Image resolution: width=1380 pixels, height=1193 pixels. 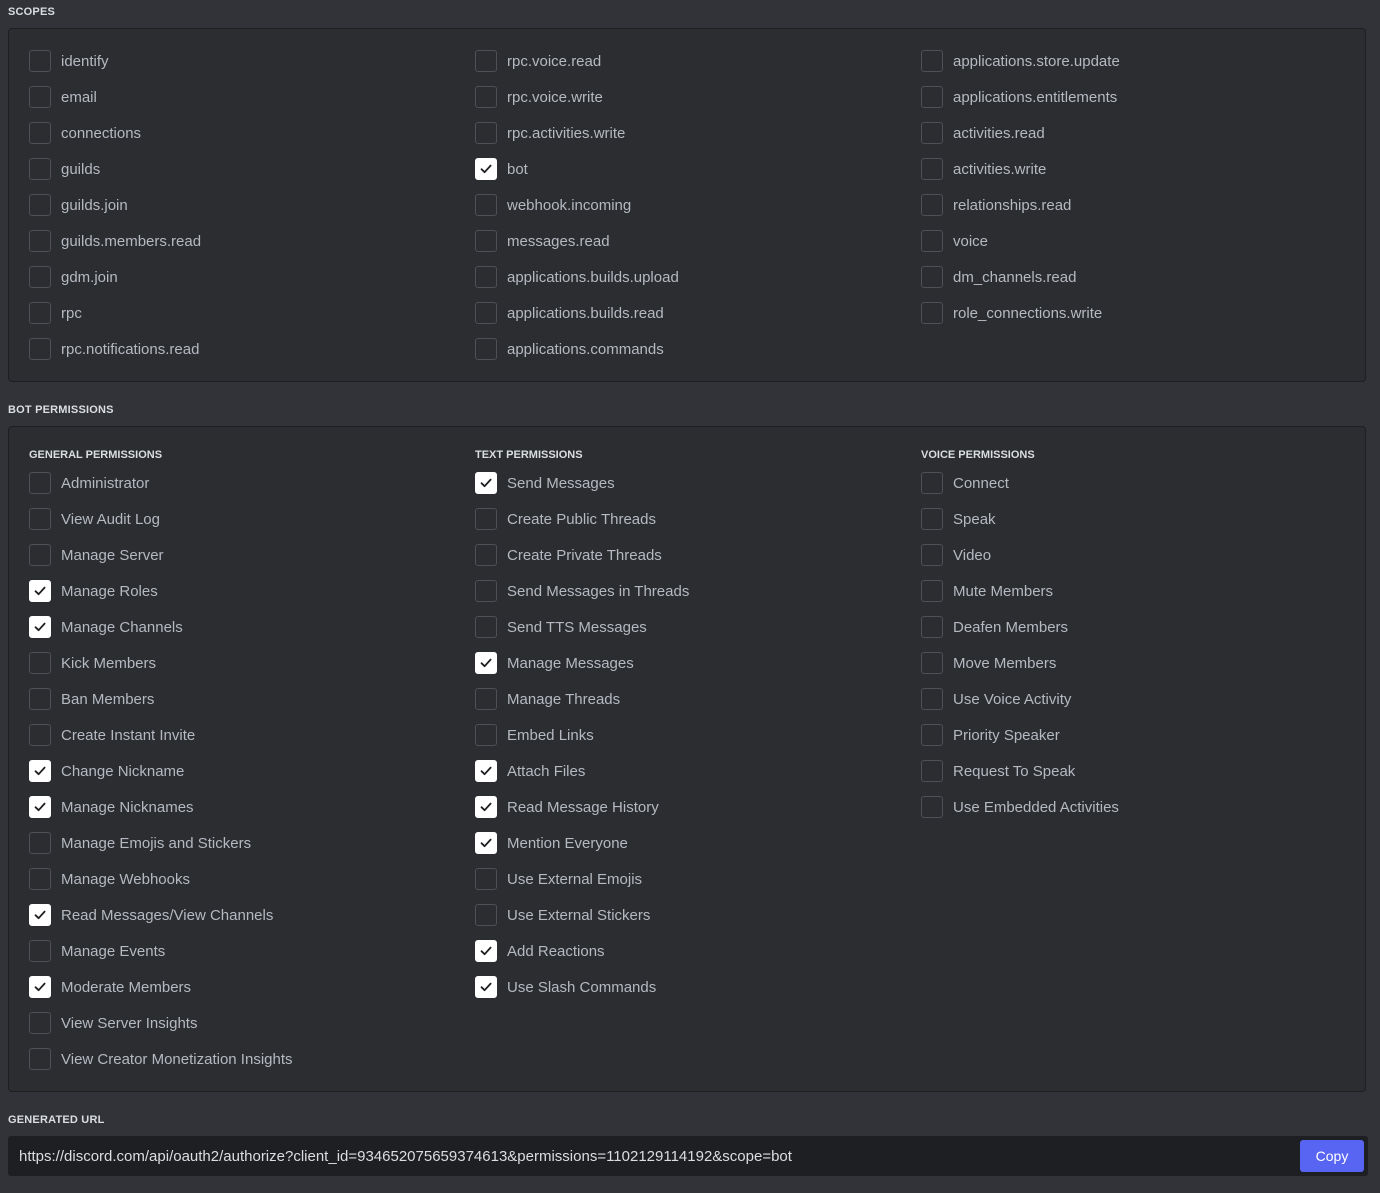 I want to click on checkbox-identify: identify, so click(x=69, y=61).